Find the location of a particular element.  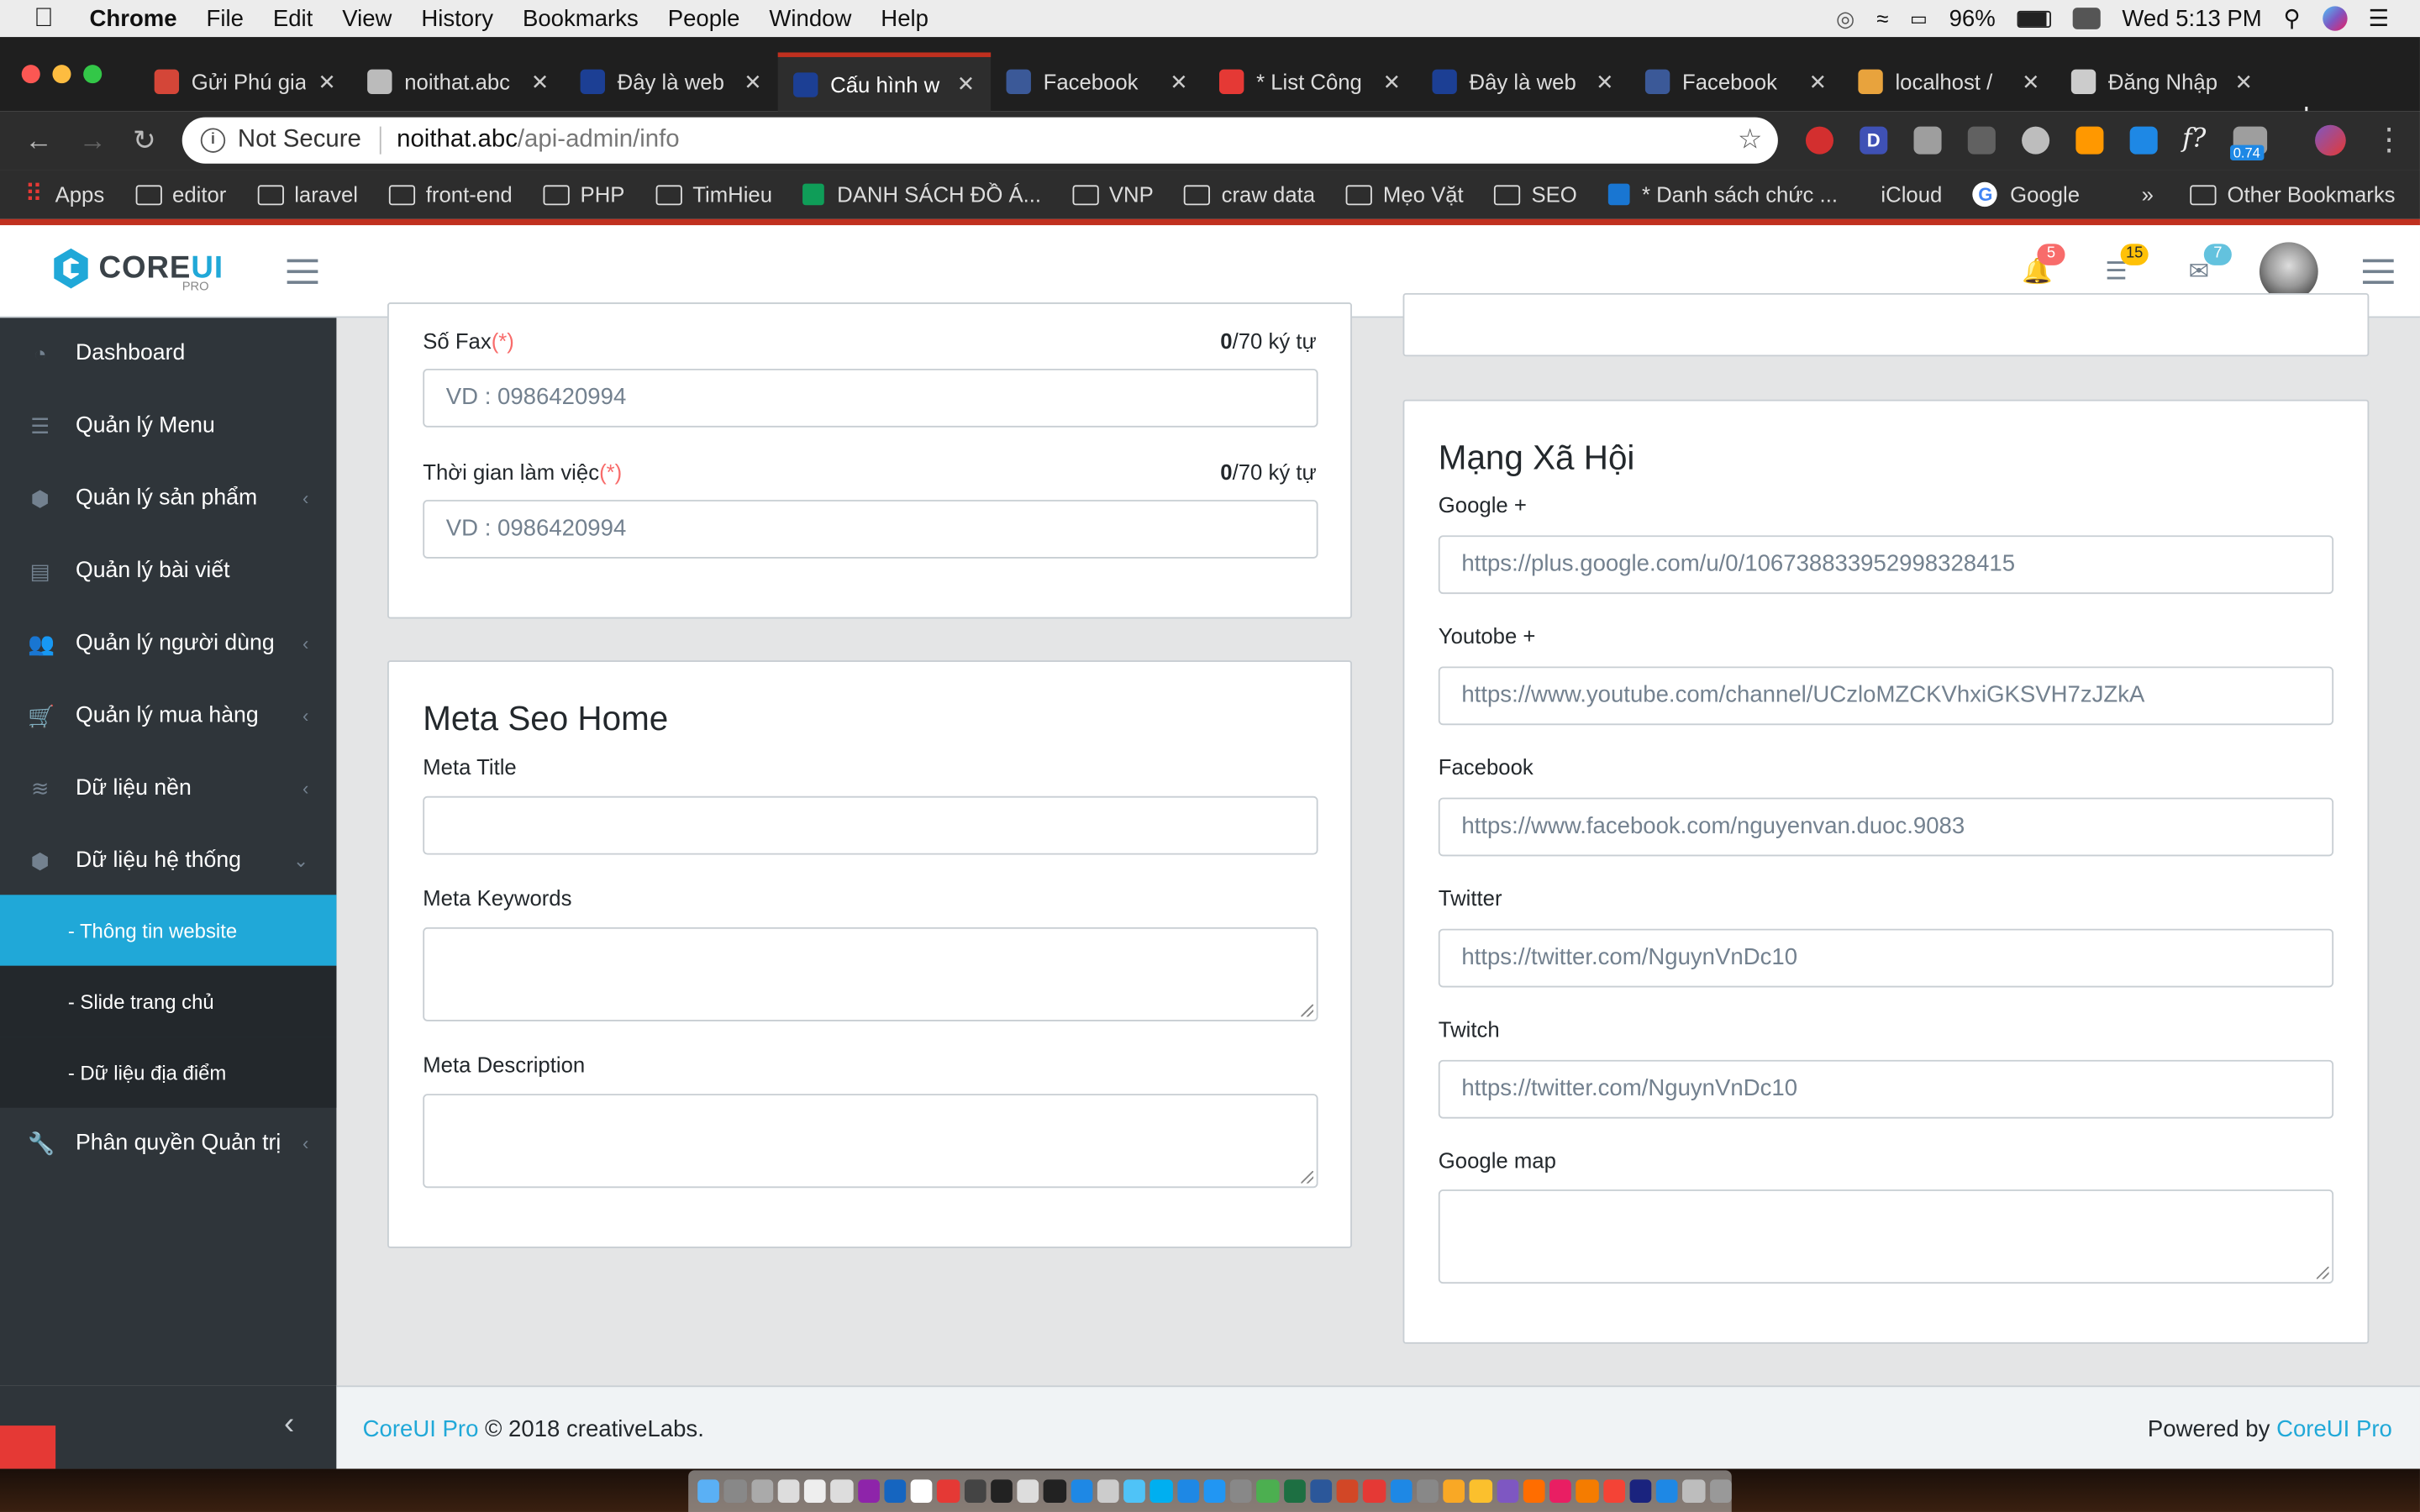

browser-tab: Đây là web ✕ is located at coordinates (1523, 81).